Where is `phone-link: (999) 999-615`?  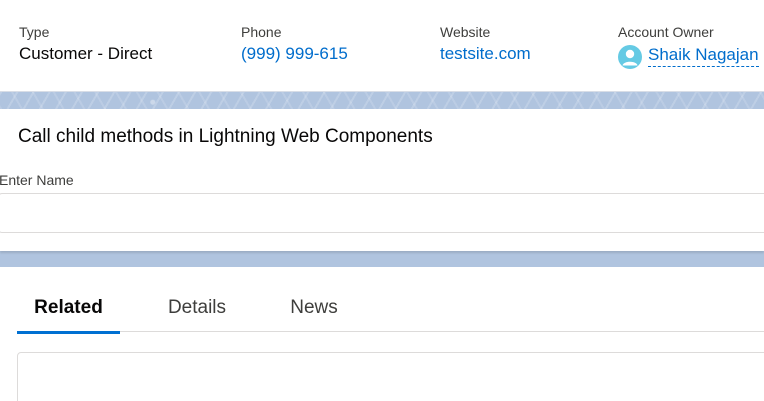 phone-link: (999) 999-615 is located at coordinates (294, 54).